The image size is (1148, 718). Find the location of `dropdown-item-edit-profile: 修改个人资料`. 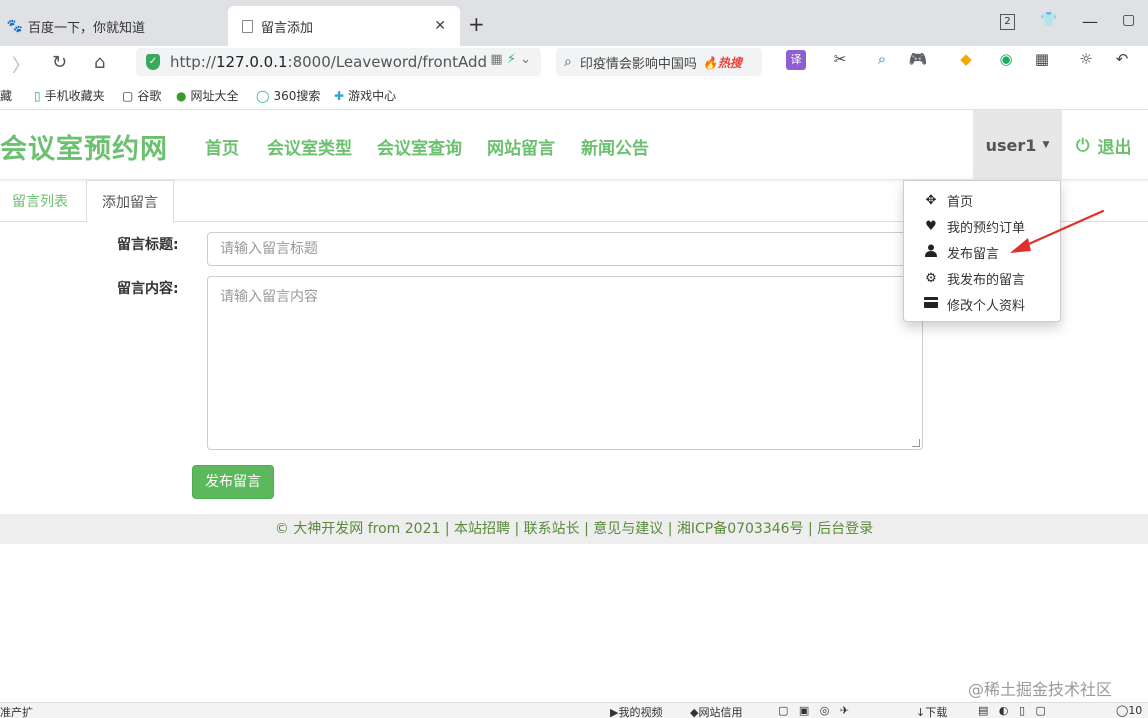

dropdown-item-edit-profile: 修改个人资料 is located at coordinates (982, 304).